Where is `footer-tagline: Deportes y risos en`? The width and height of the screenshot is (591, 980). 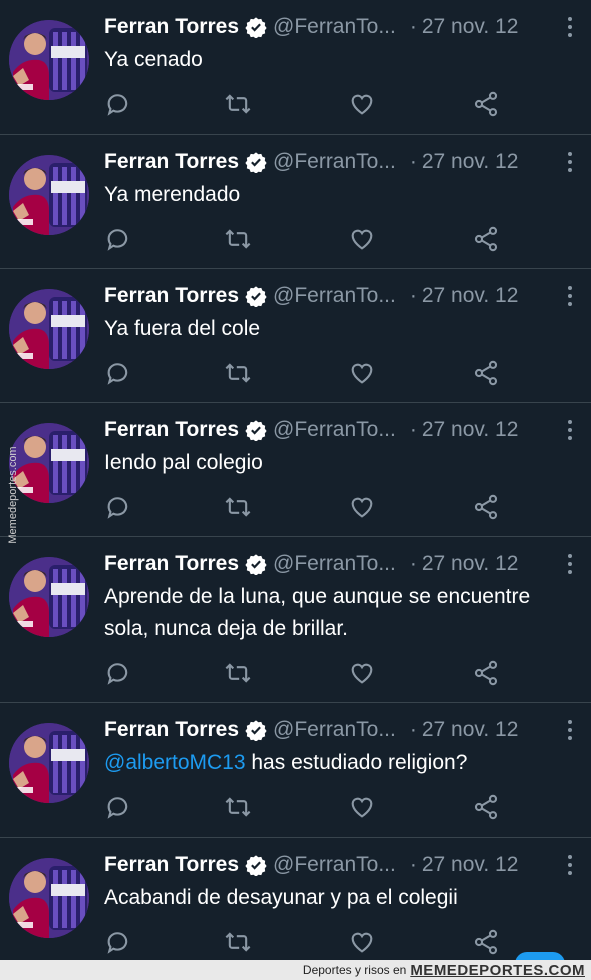
footer-tagline: Deportes y risos en is located at coordinates (354, 970).